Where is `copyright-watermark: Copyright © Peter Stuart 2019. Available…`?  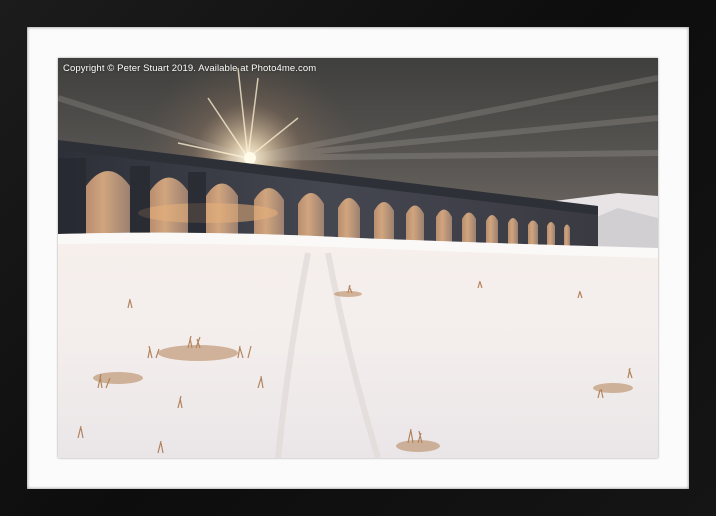
copyright-watermark: Copyright © Peter Stuart 2019. Available… is located at coordinates (190, 68).